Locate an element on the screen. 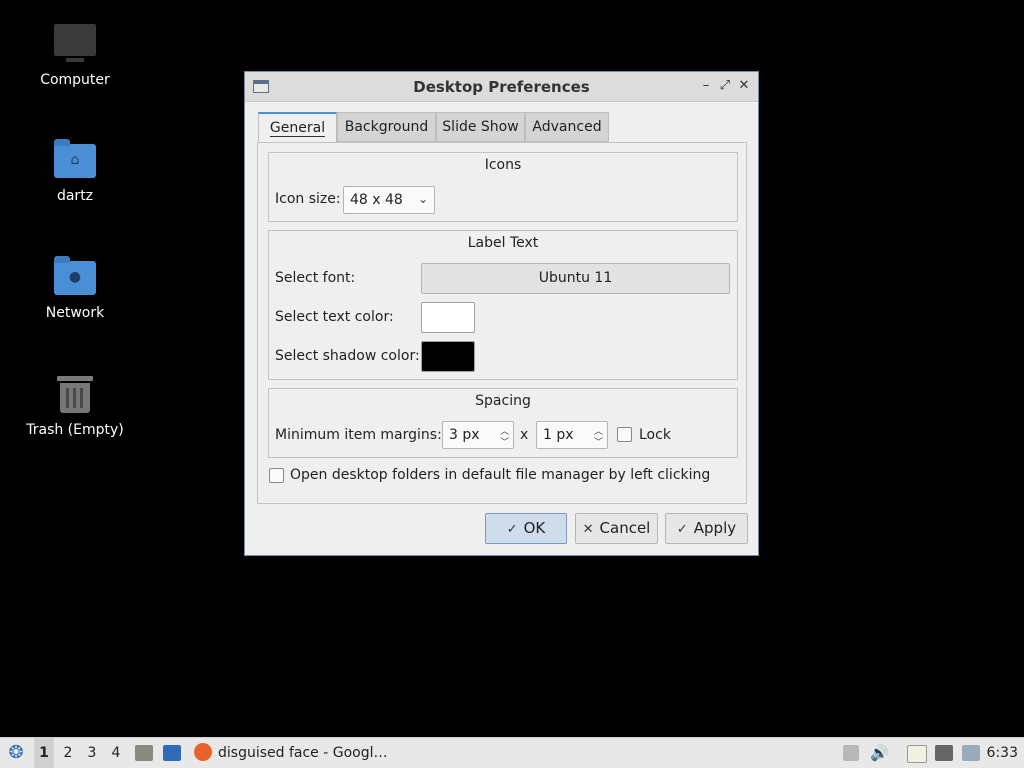 The width and height of the screenshot is (1024, 768). chevron-down-icon: ⌄ is located at coordinates (422, 199).